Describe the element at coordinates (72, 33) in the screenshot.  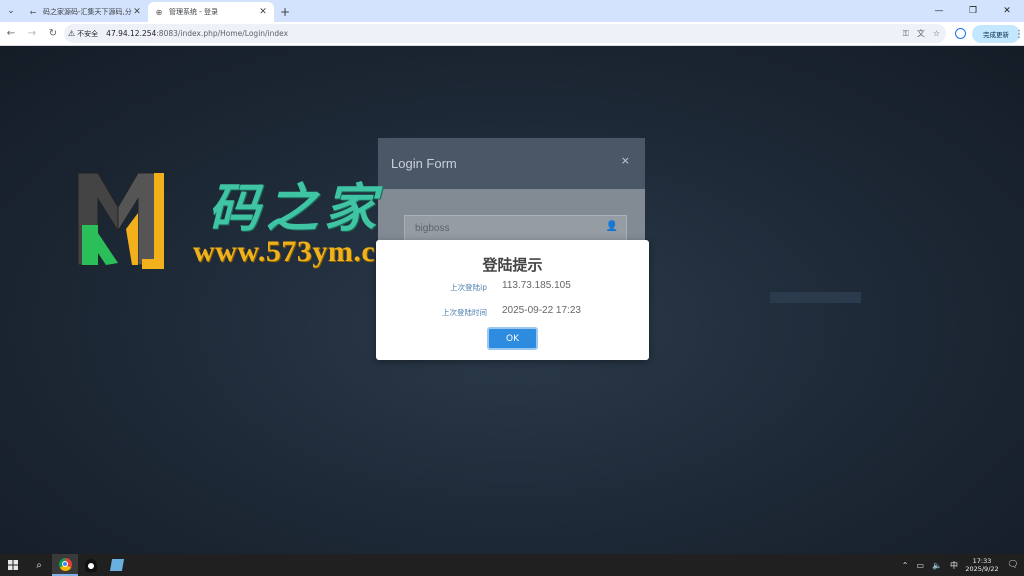
I see `warning-icon: ⚠` at that location.